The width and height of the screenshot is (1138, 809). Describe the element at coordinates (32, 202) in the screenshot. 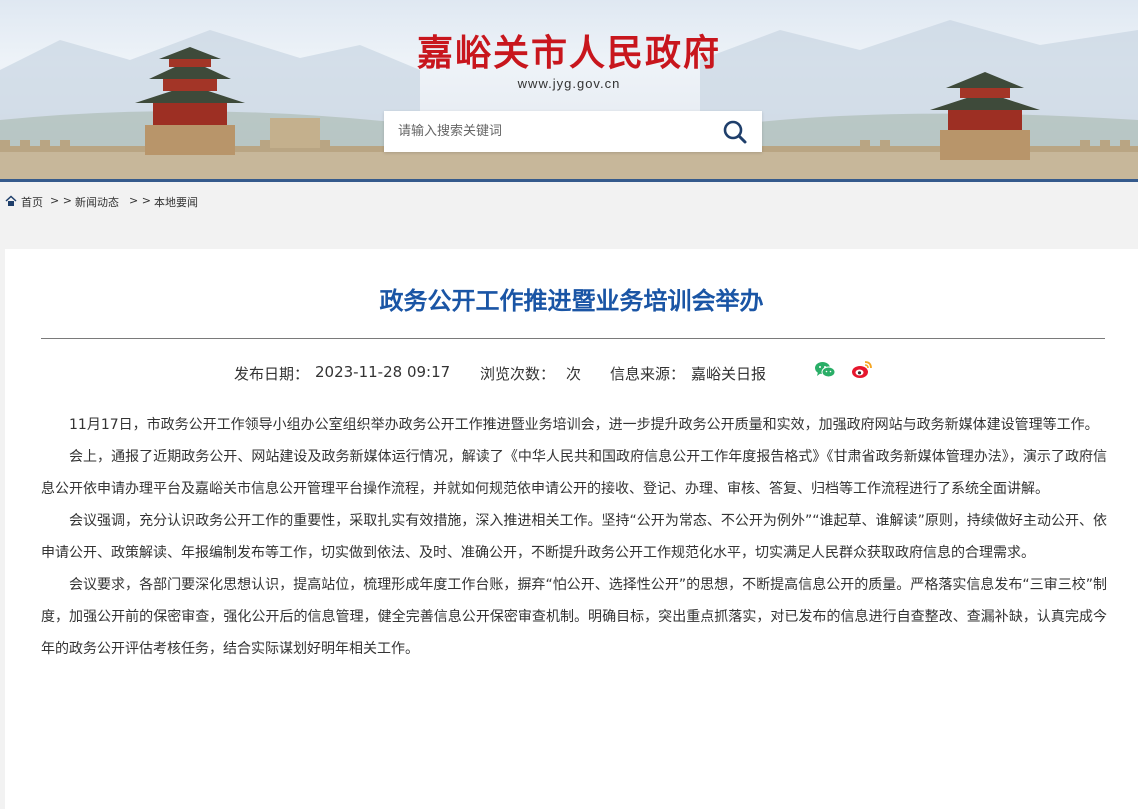

I see `breadcrumb-item-home: 首页` at that location.